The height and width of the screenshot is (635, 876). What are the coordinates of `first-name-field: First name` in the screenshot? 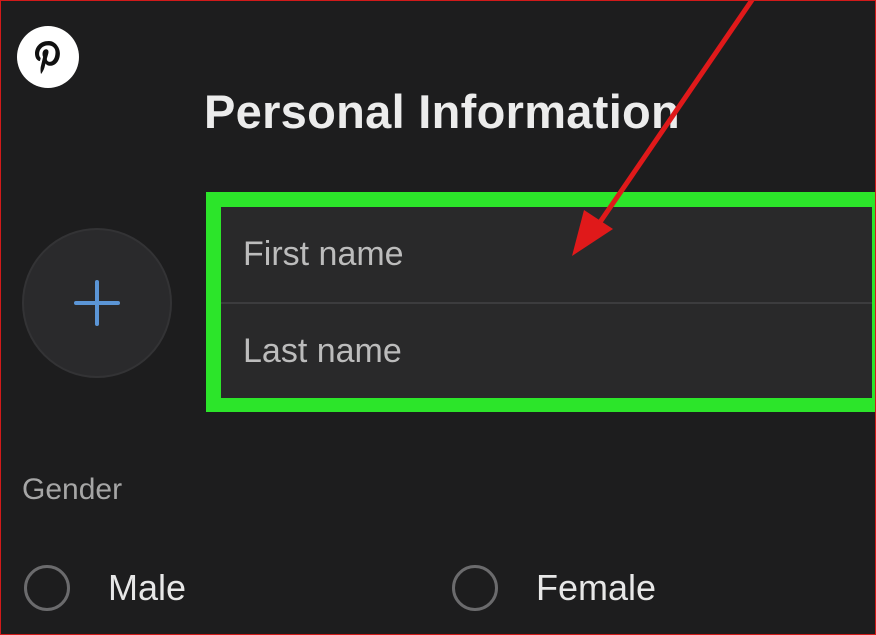 It's located at (546, 254).